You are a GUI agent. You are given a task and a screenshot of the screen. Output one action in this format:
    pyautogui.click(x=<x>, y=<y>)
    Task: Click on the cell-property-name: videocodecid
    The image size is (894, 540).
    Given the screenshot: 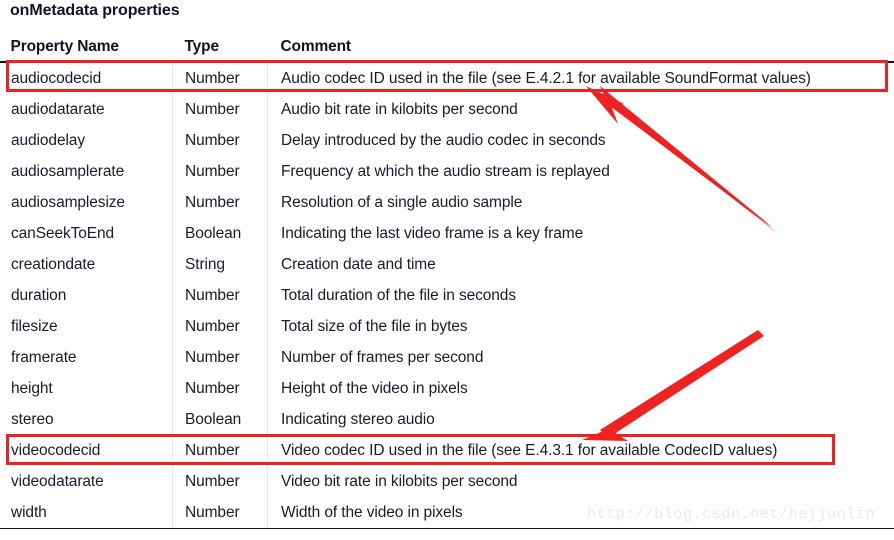 What is the action you would take?
    pyautogui.click(x=56, y=450)
    